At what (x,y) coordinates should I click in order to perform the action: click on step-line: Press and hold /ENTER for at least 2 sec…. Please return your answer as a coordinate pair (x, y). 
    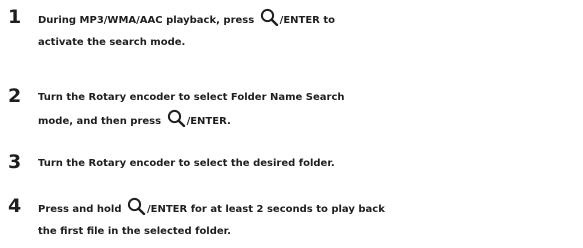
    Looking at the image, I should click on (310, 209).